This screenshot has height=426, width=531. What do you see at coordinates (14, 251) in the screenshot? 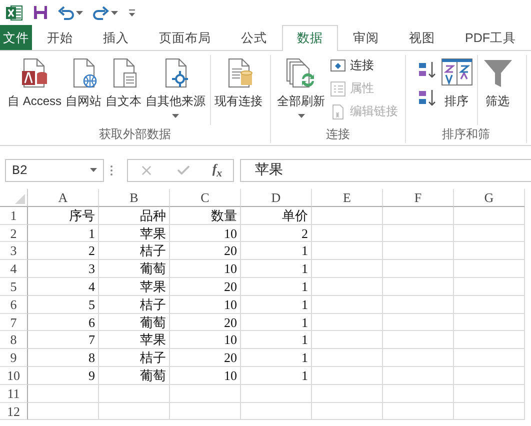
I see `row-header: 3` at bounding box center [14, 251].